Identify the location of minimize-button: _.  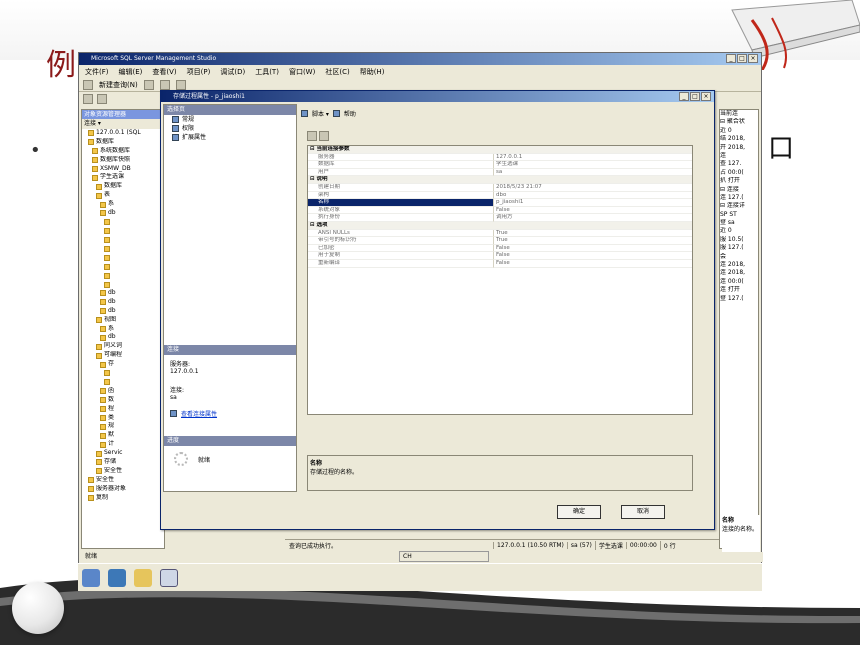
(731, 58).